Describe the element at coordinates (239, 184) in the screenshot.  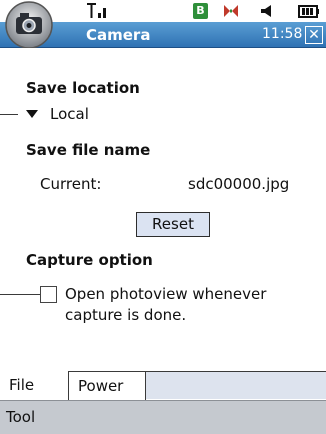
I see `current-file-name: sdc00000.jpg` at that location.